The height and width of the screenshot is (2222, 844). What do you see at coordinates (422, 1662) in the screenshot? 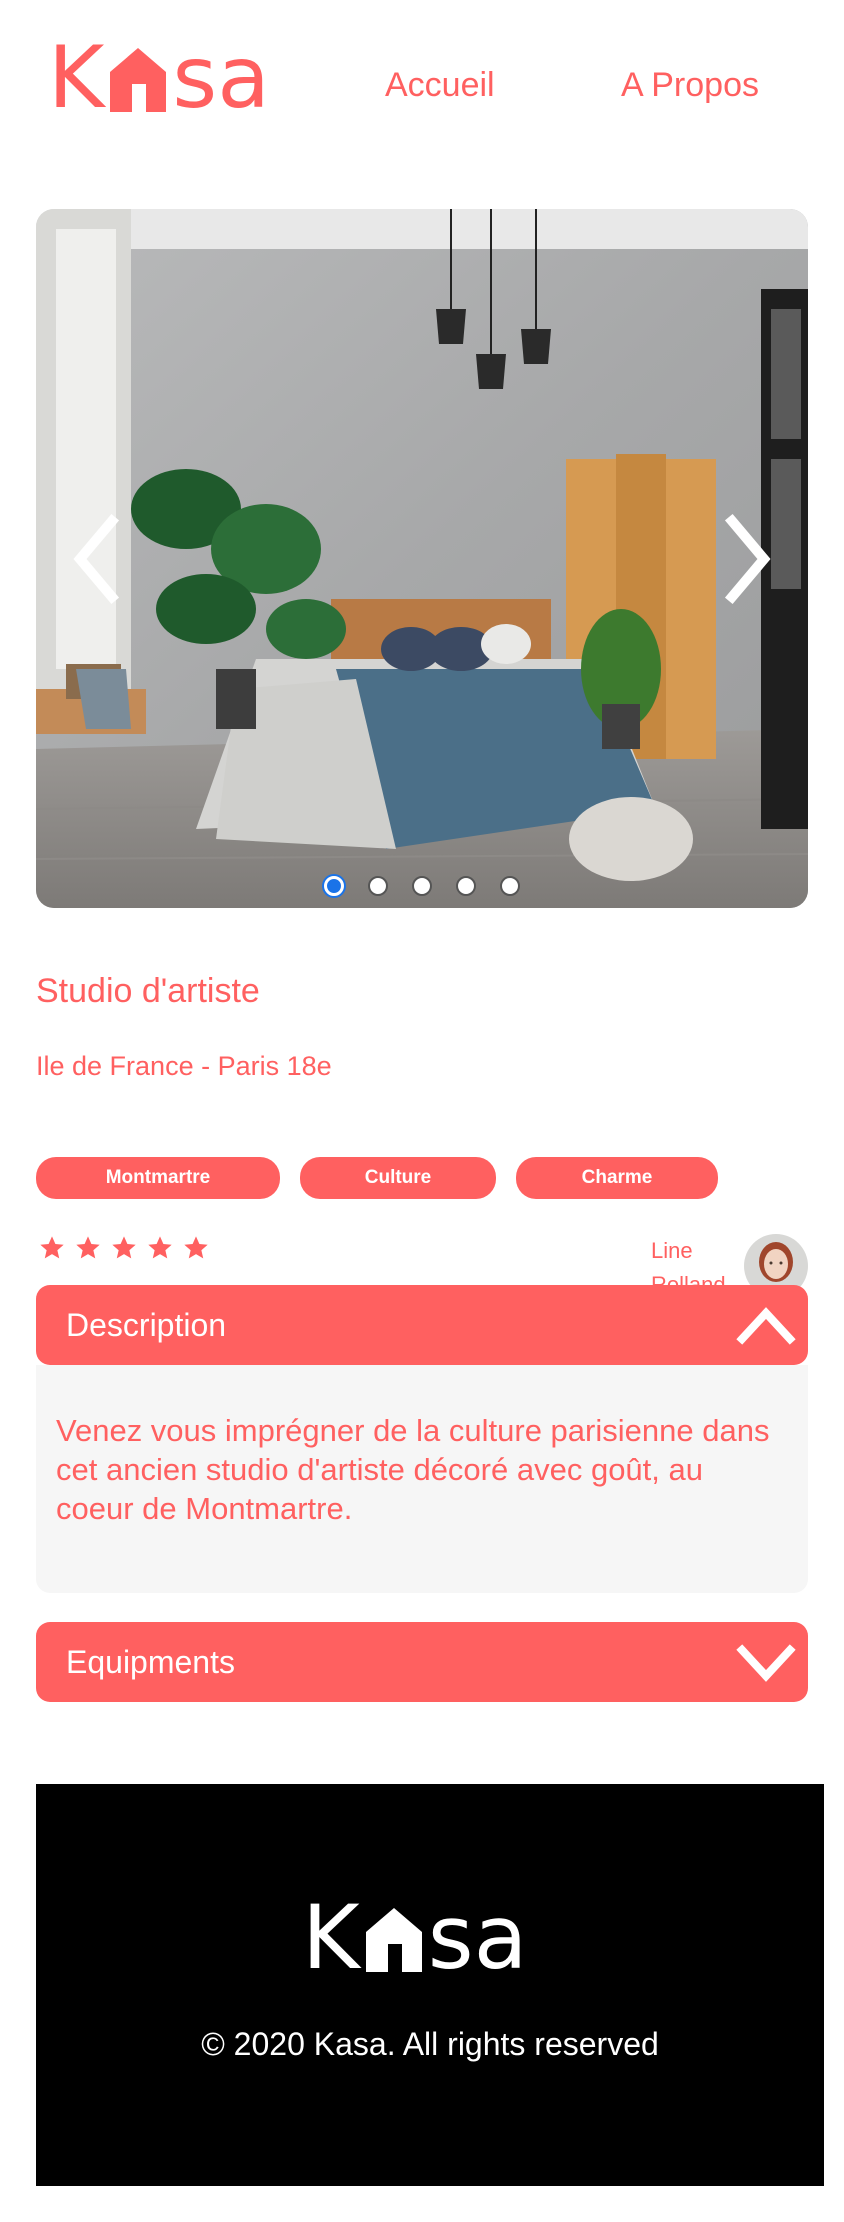
I see `equipments-collapse-toggle: Equipments` at bounding box center [422, 1662].